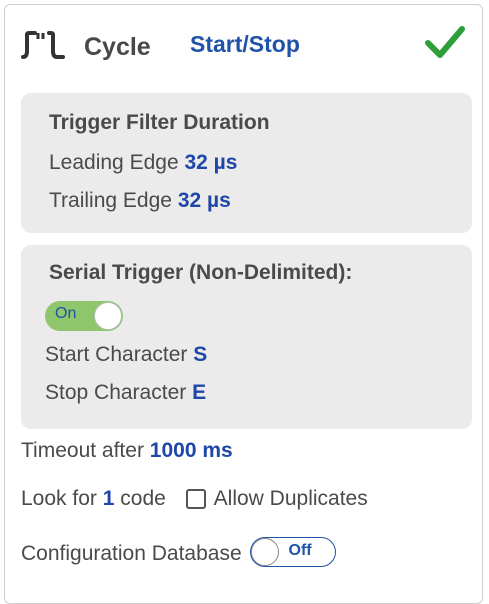 This screenshot has width=489, height=604. I want to click on start-character-label: Start Character, so click(116, 354).